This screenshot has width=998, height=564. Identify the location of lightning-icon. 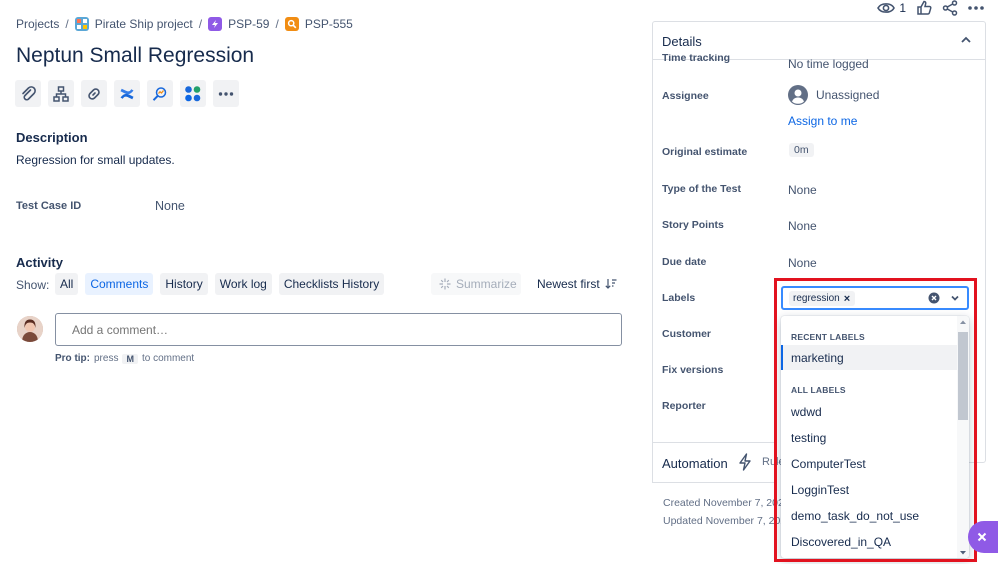
(745, 462).